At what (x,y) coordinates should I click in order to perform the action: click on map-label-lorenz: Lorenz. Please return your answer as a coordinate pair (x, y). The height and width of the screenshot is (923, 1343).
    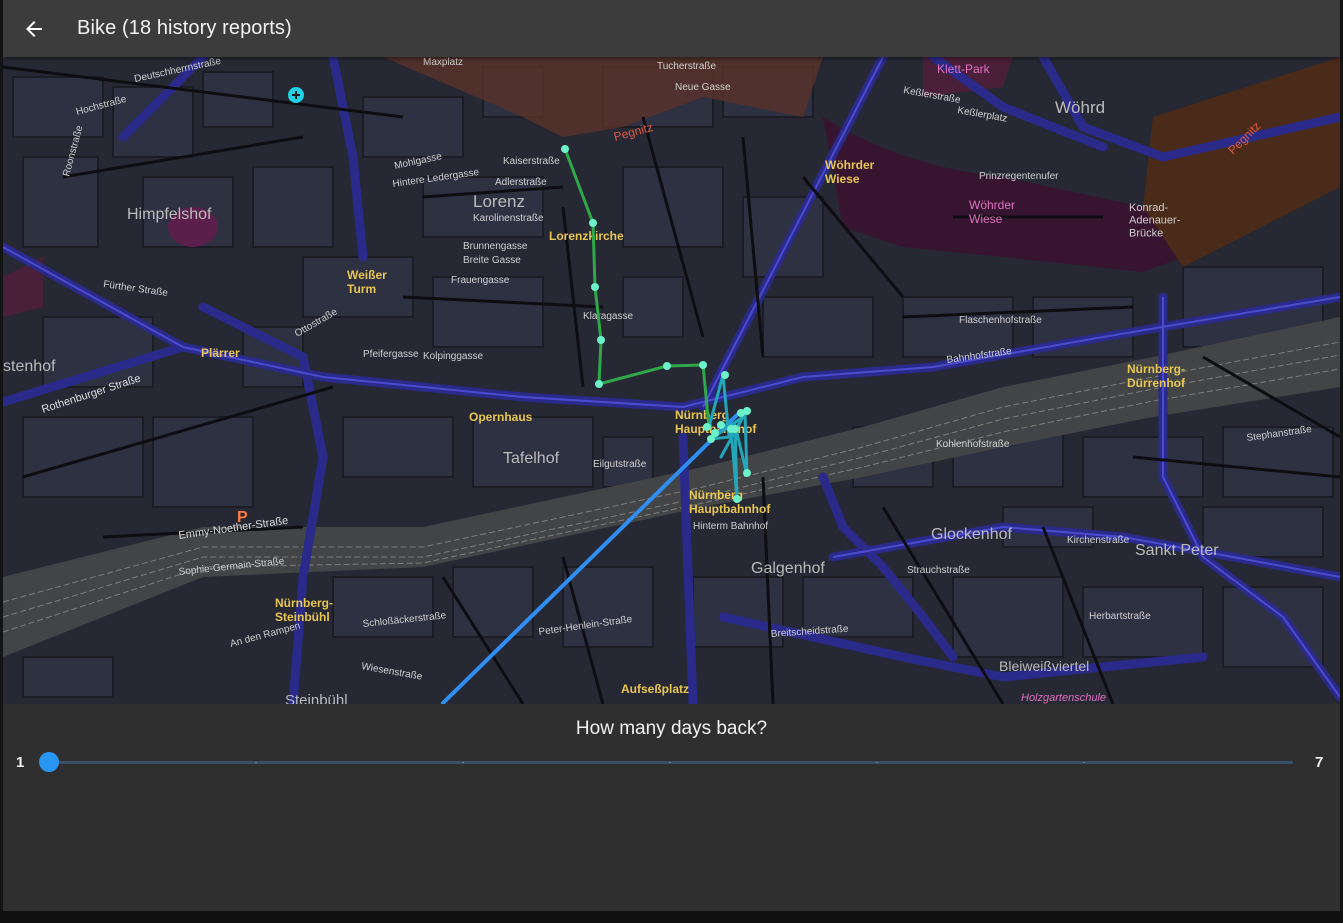
    Looking at the image, I should click on (499, 201).